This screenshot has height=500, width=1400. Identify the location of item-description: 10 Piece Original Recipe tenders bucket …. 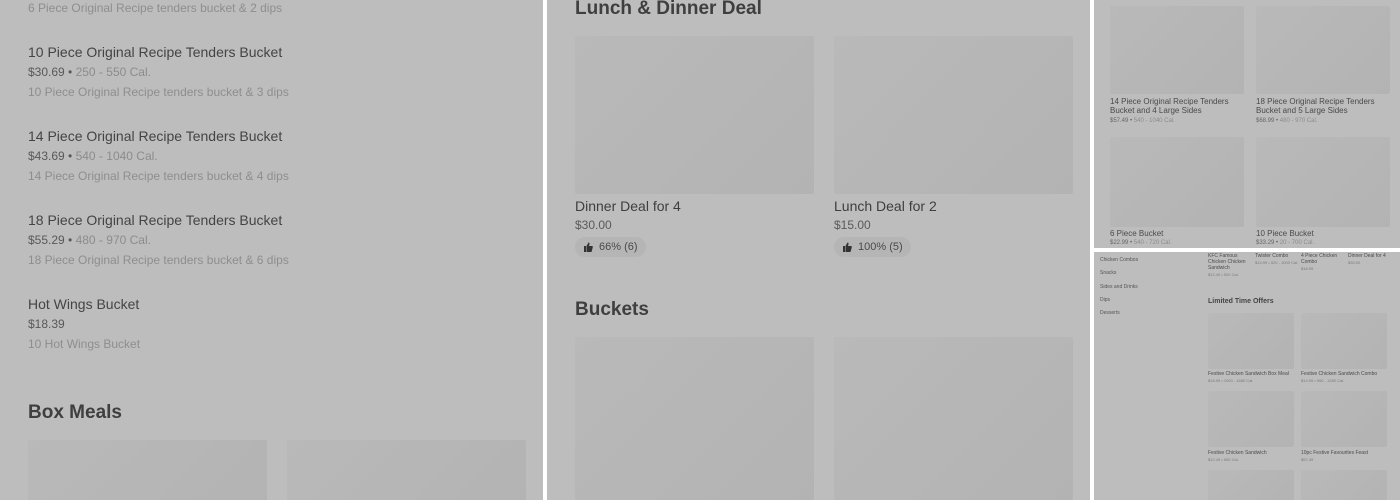
(158, 92).